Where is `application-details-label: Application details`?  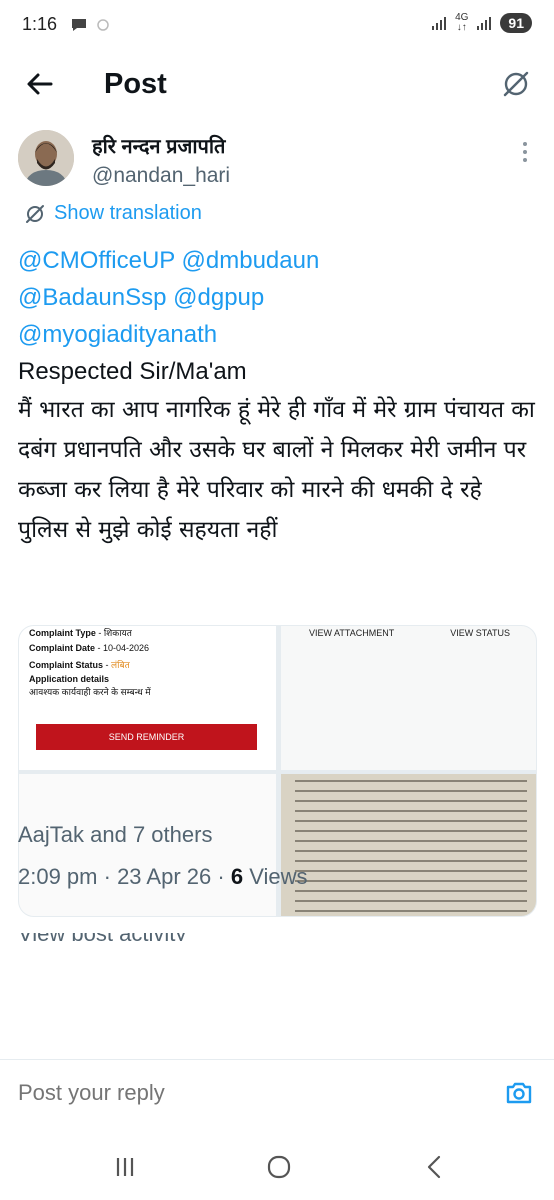
application-details-label: Application details is located at coordinates (69, 679).